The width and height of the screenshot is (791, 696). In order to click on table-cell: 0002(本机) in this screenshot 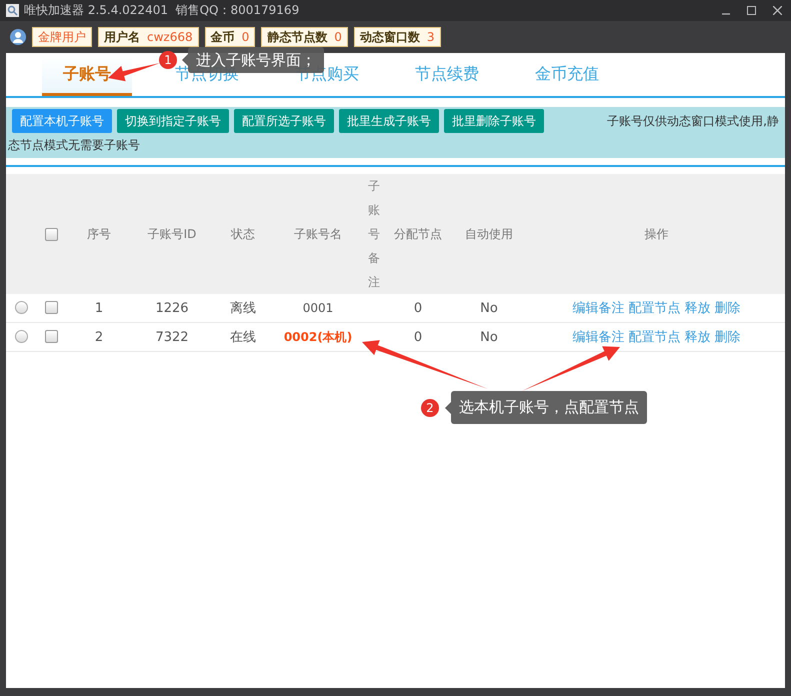, I will do `click(318, 337)`.